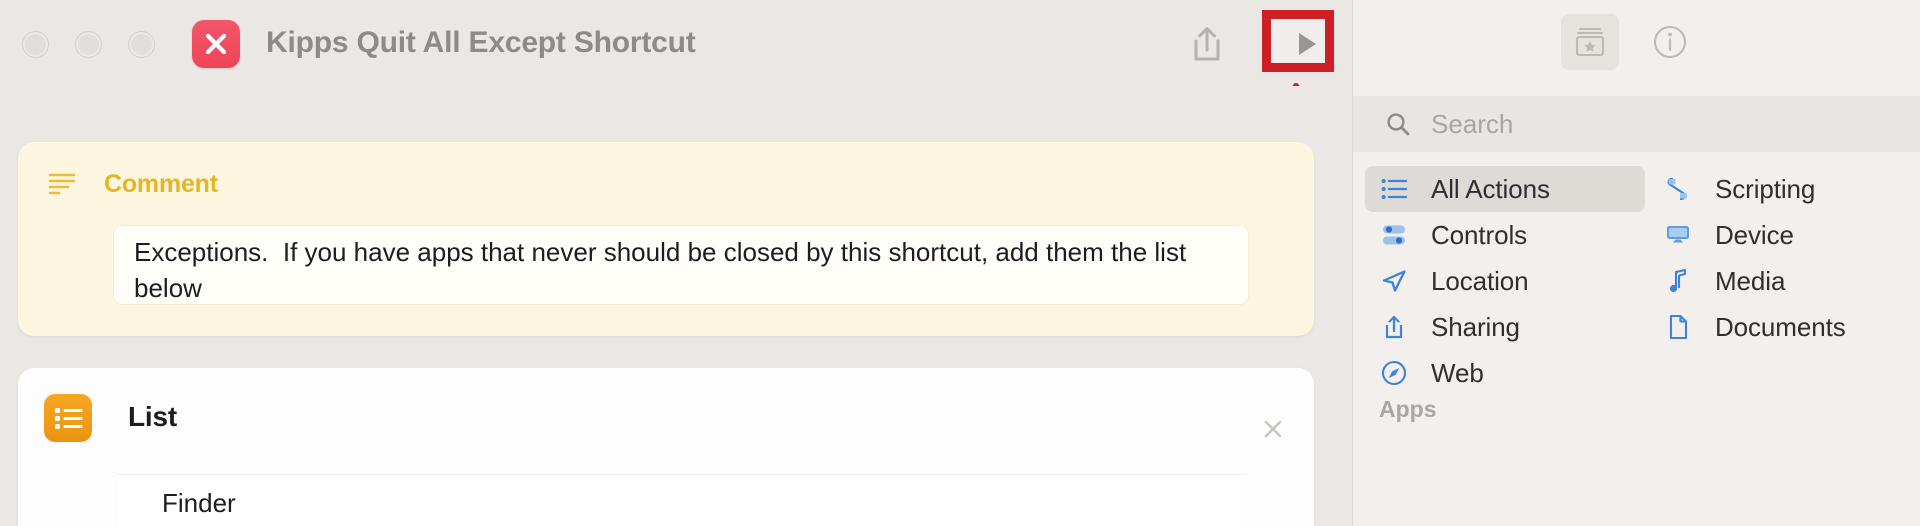 The image size is (1920, 526). Describe the element at coordinates (1678, 189) in the screenshot. I see `script-icon` at that location.